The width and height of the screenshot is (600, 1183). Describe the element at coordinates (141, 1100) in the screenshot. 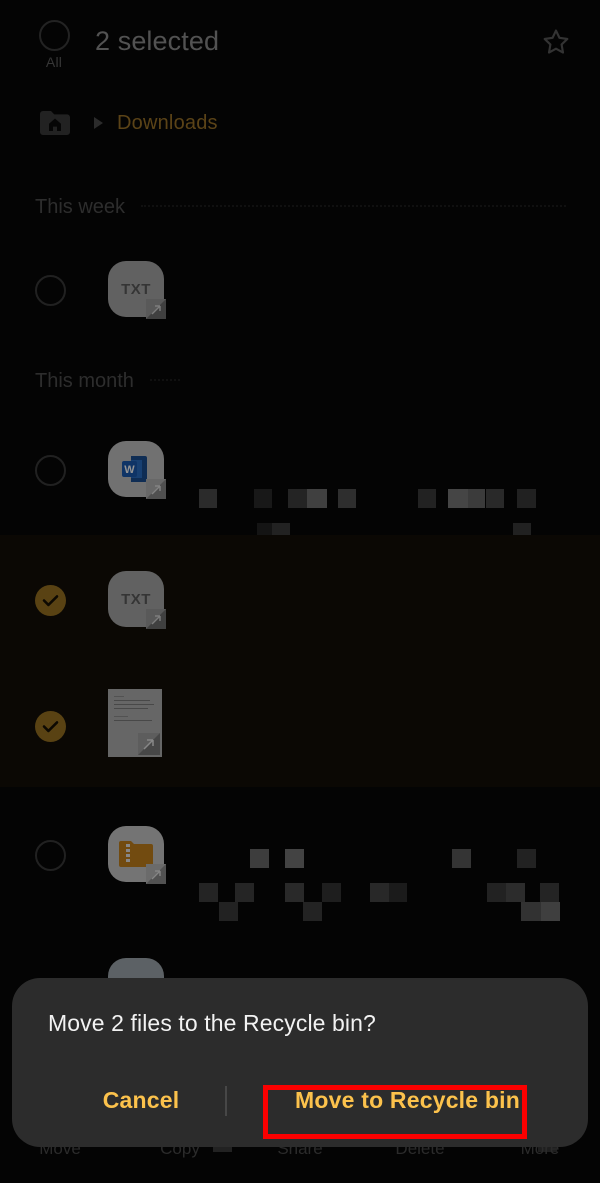

I see `cancel-button: Cancel` at that location.